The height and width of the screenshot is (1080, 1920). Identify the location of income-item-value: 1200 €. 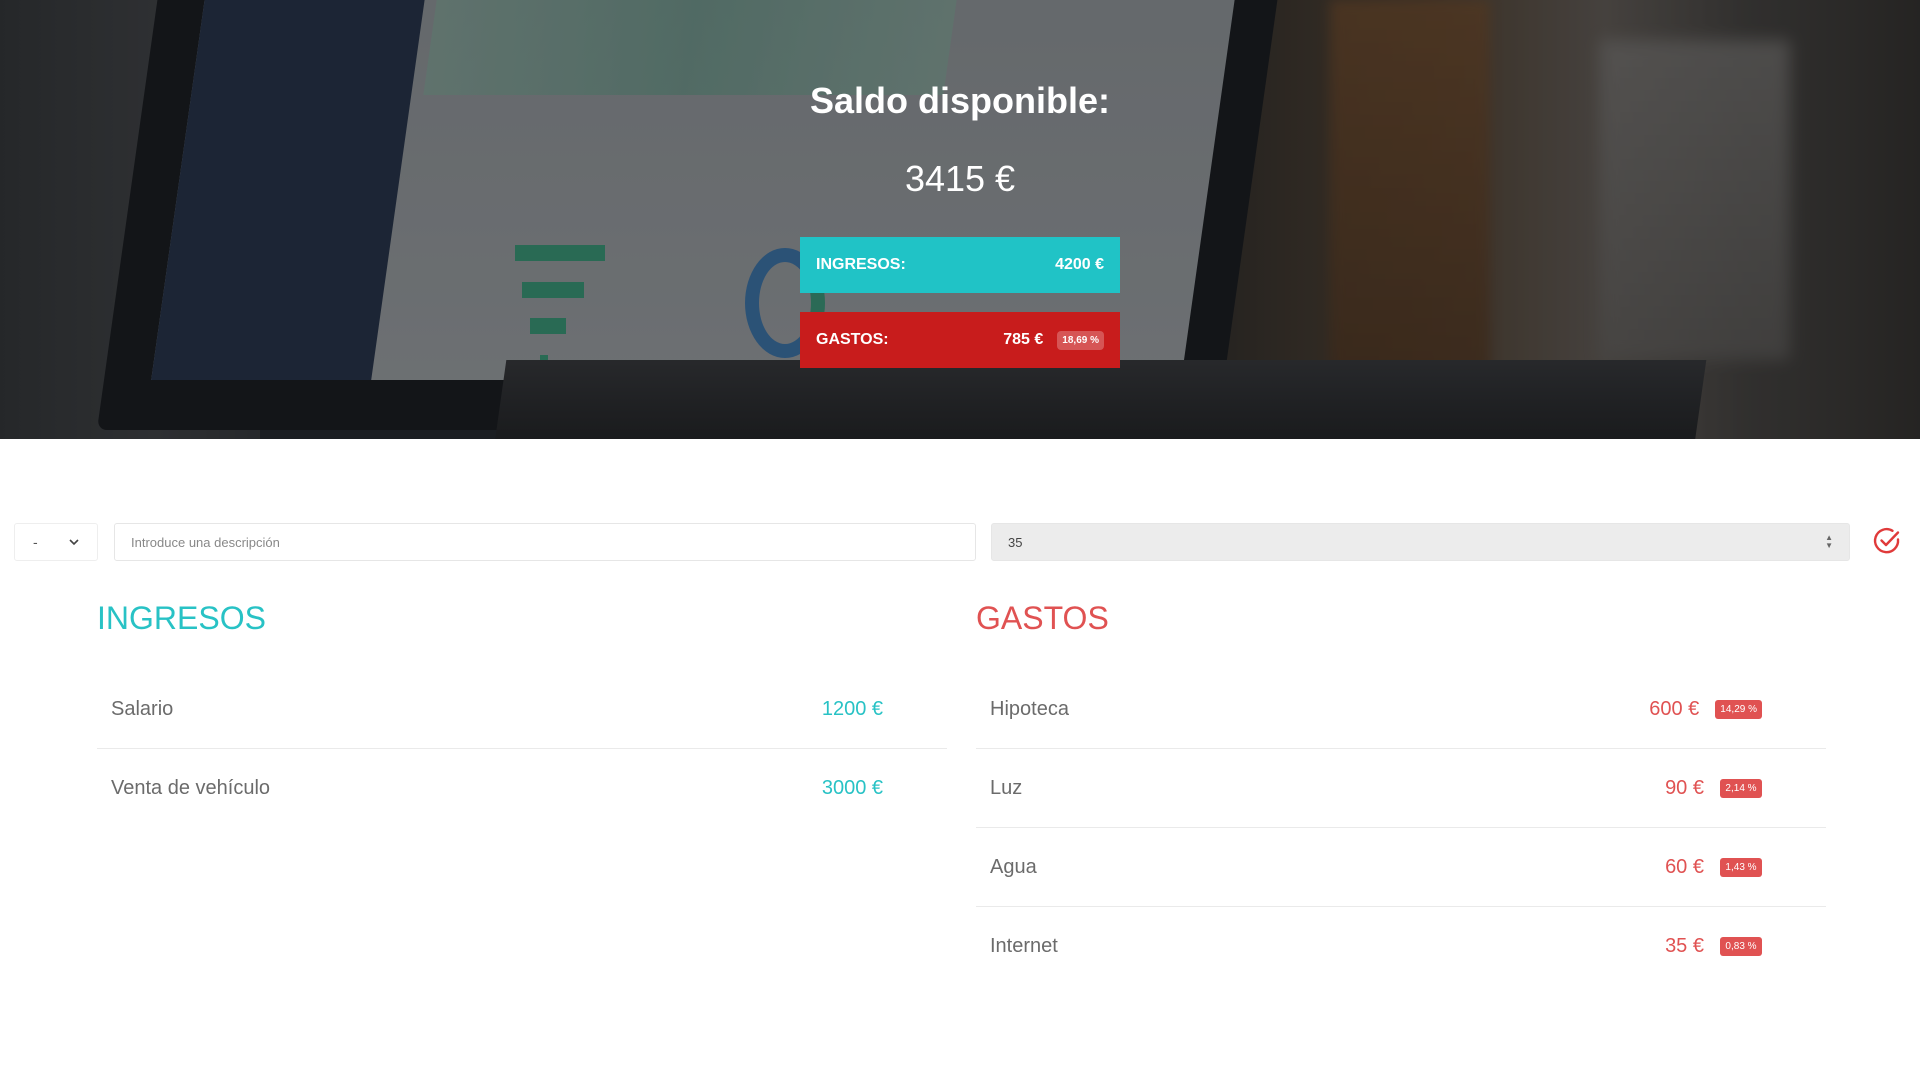
(852, 708).